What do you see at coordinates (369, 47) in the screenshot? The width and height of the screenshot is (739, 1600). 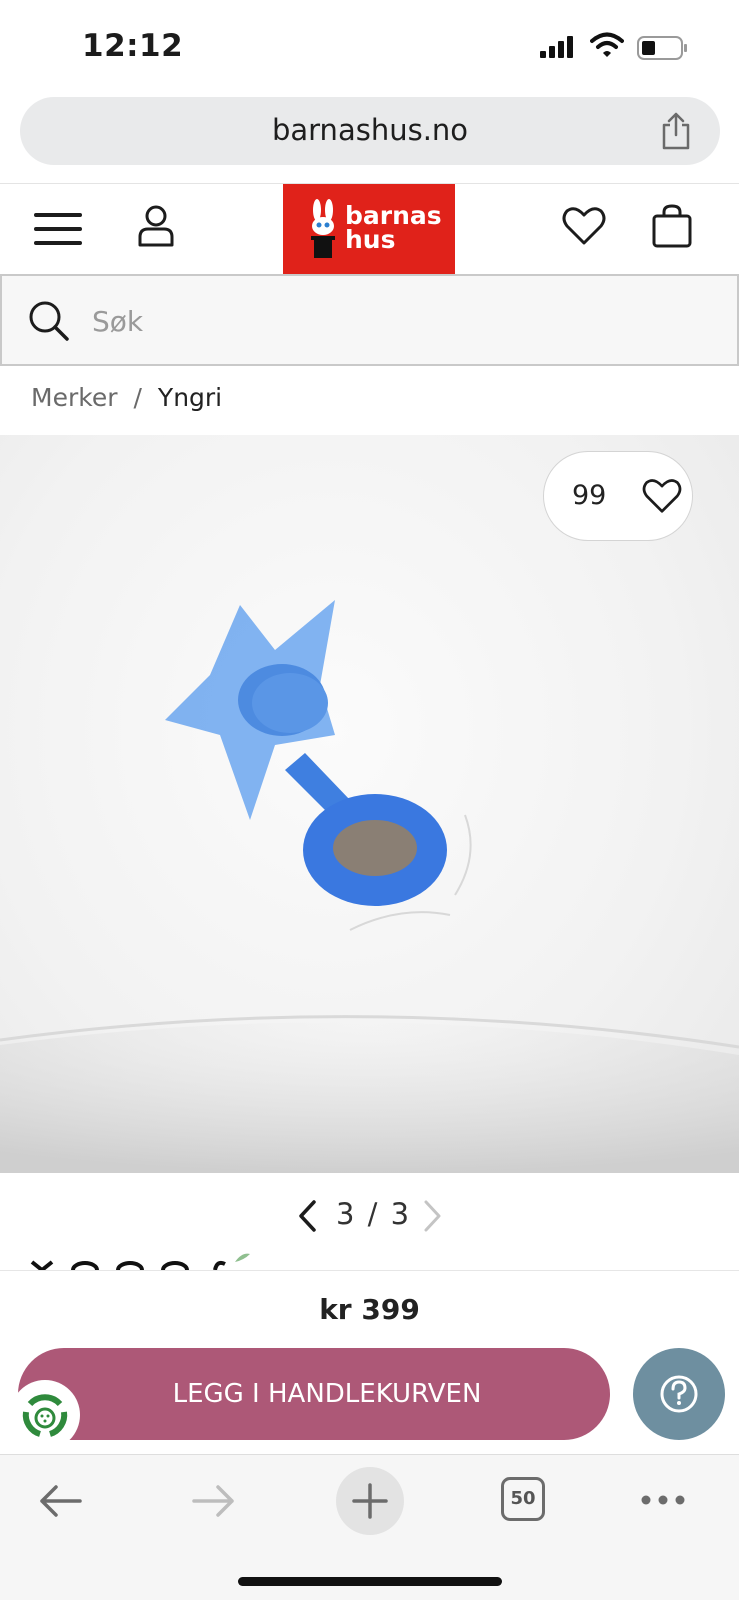 I see `status-bar: 12:12` at bounding box center [369, 47].